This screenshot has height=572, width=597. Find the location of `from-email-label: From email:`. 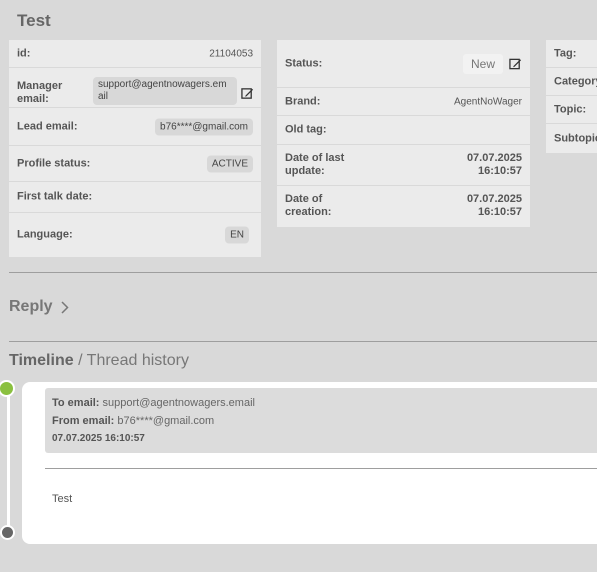

from-email-label: From email: is located at coordinates (83, 421).